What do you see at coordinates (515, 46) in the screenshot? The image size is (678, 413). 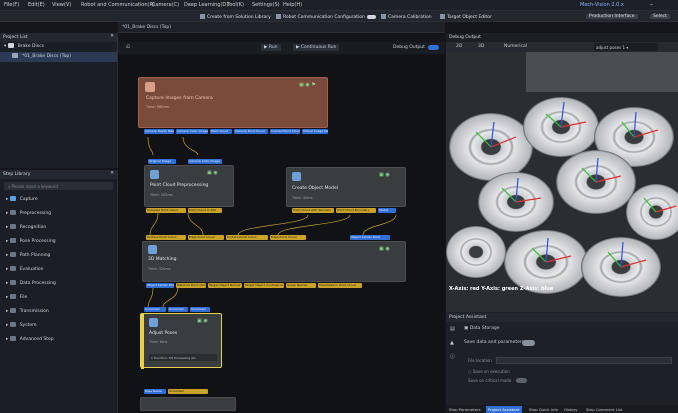 I see `tab-numerical: Numerical` at bounding box center [515, 46].